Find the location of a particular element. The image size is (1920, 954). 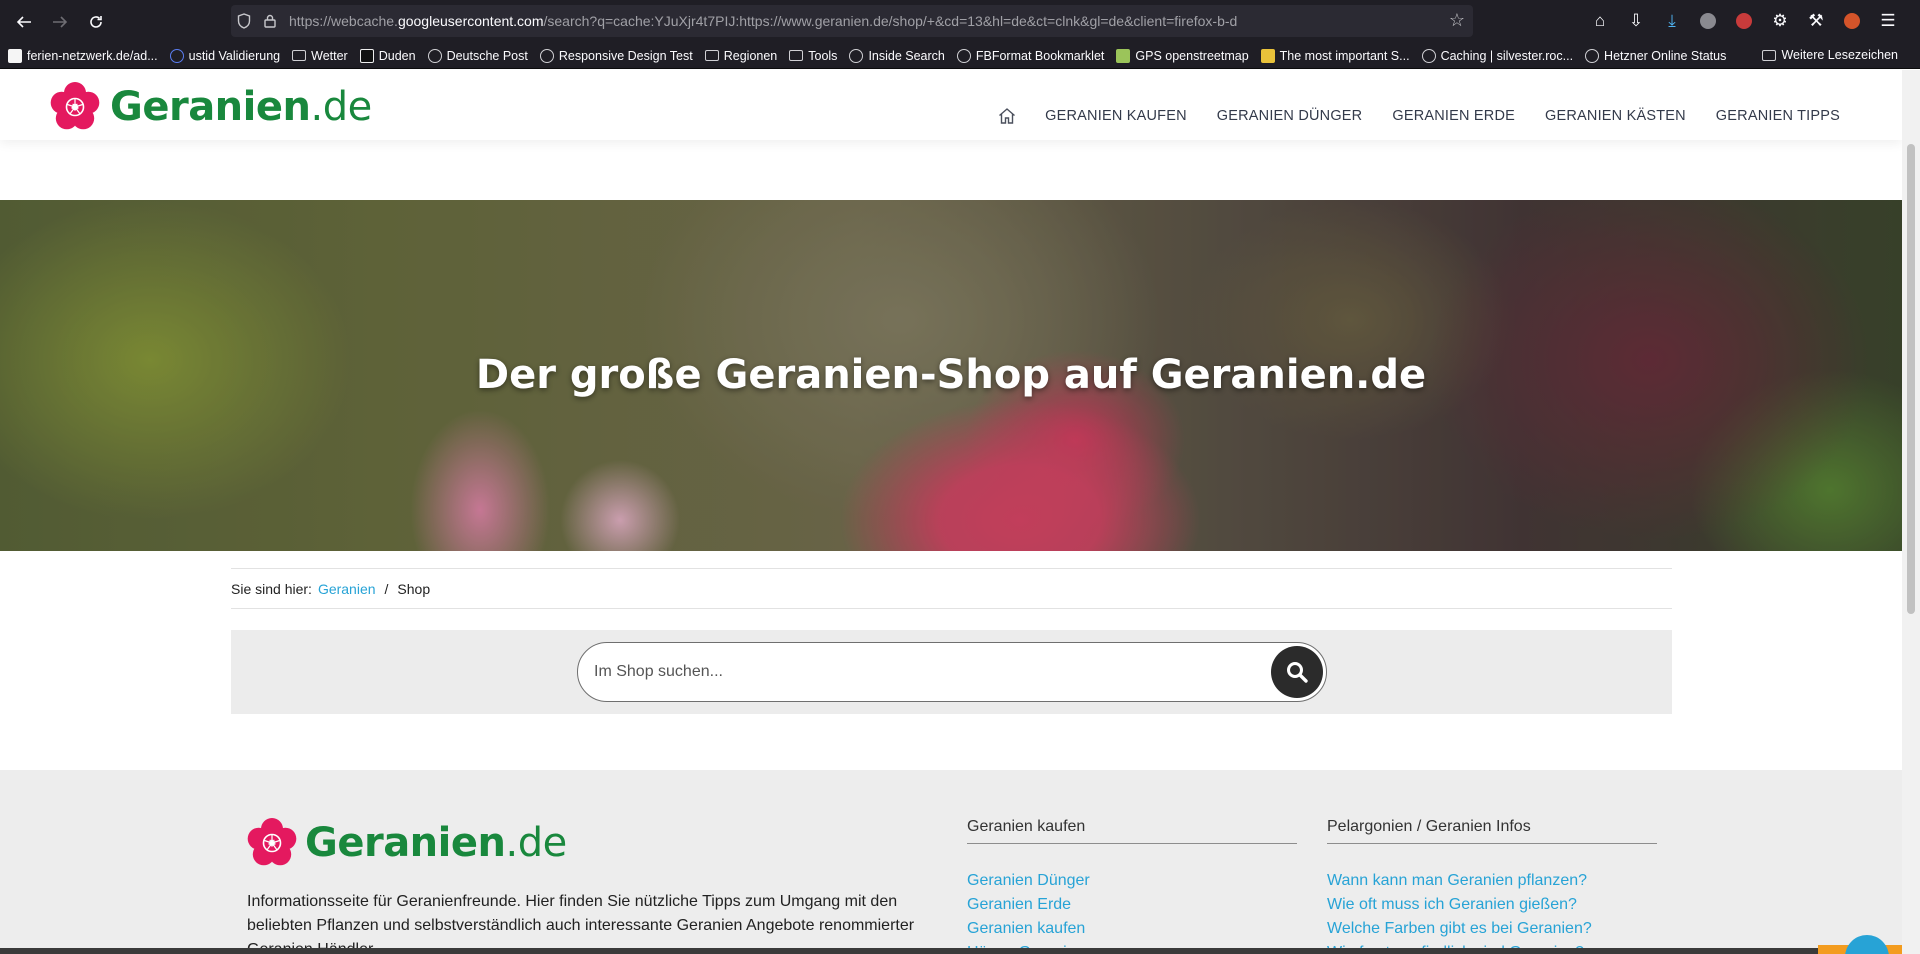

bookmark-star-icon: ☆ is located at coordinates (1457, 20).